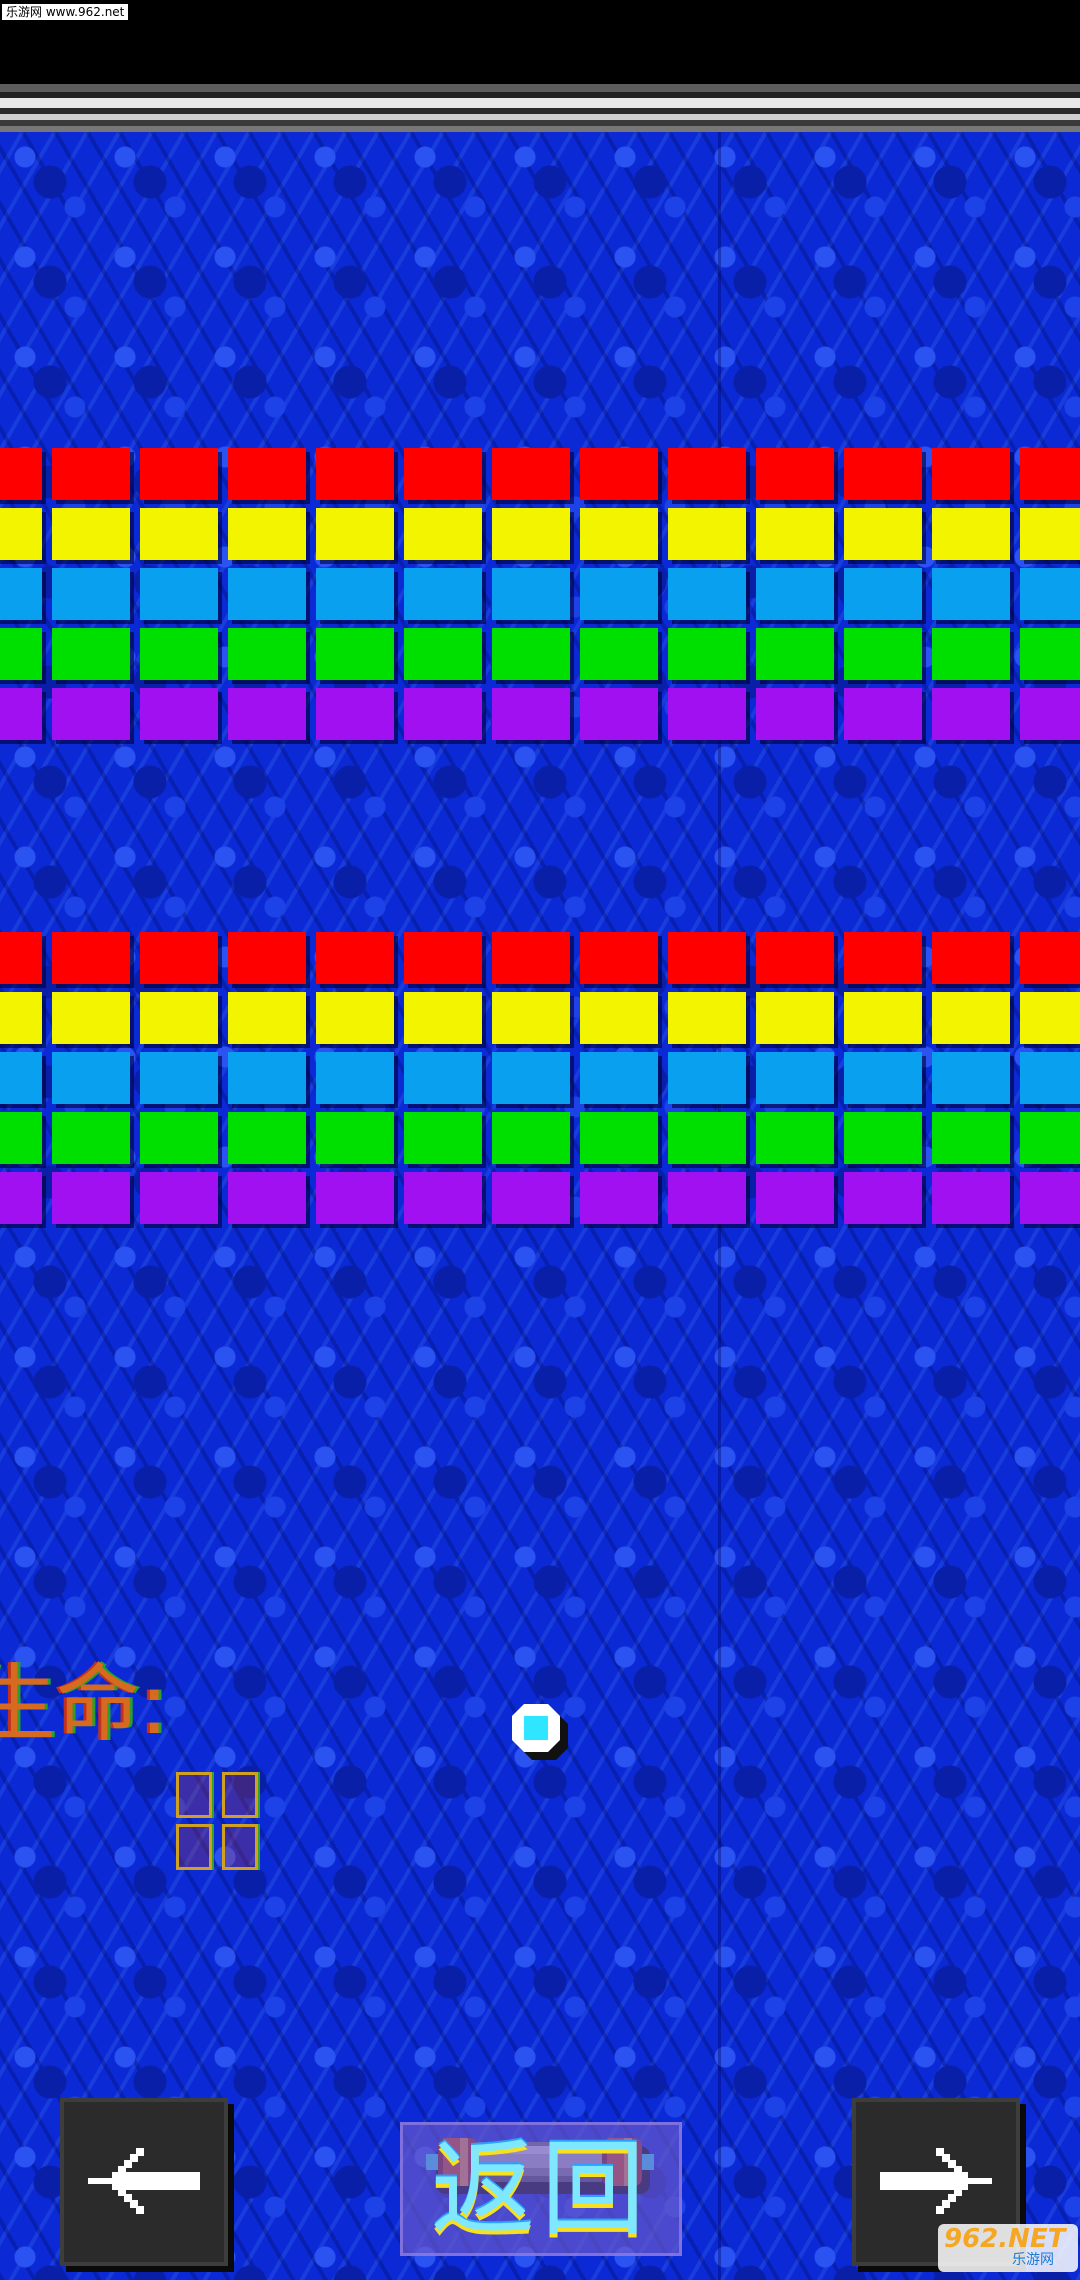  I want to click on lives-icons, so click(241, 1827).